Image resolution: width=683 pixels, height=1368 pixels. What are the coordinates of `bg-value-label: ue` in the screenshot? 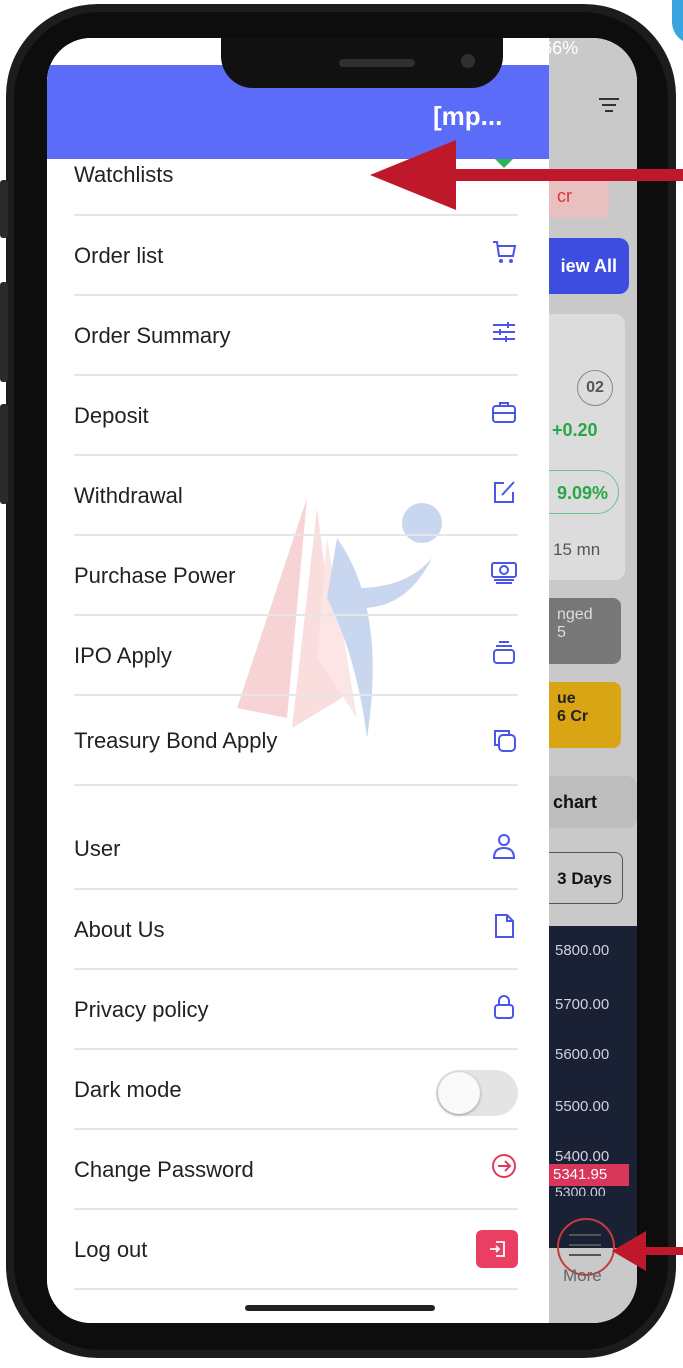 It's located at (566, 698).